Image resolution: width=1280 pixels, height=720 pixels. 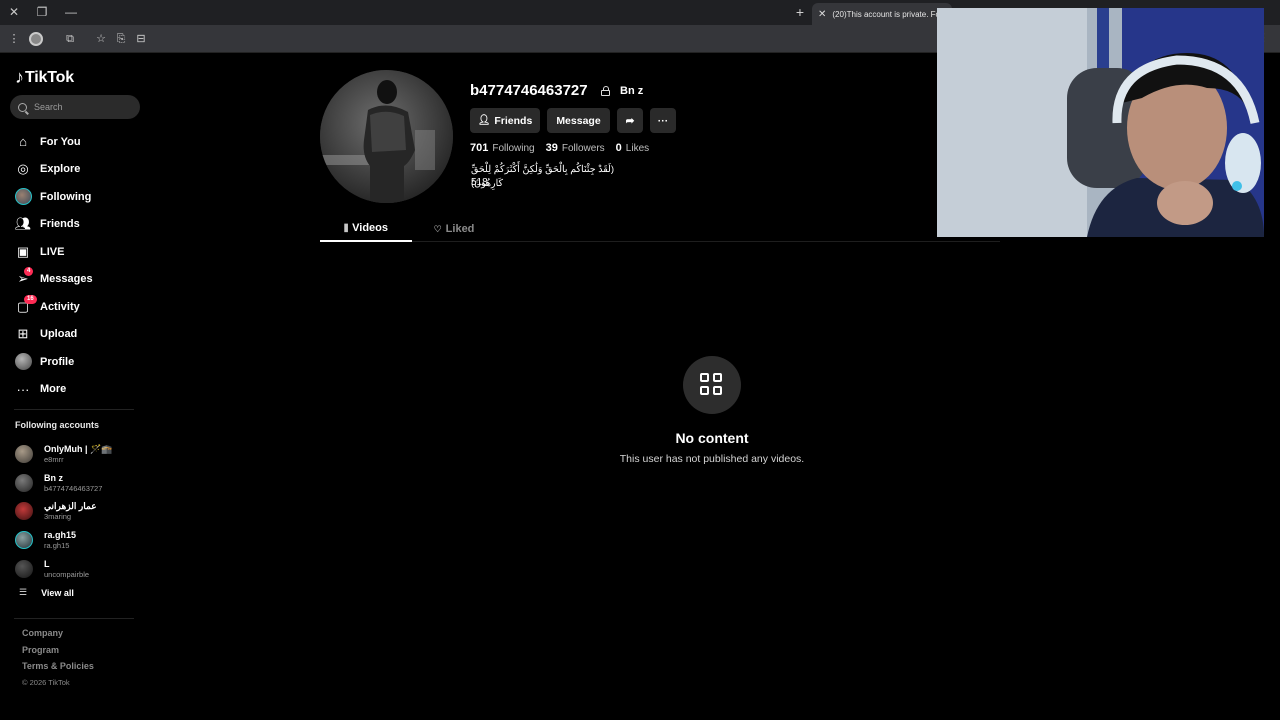 What do you see at coordinates (23, 197) in the screenshot?
I see `following-avatar-icon` at bounding box center [23, 197].